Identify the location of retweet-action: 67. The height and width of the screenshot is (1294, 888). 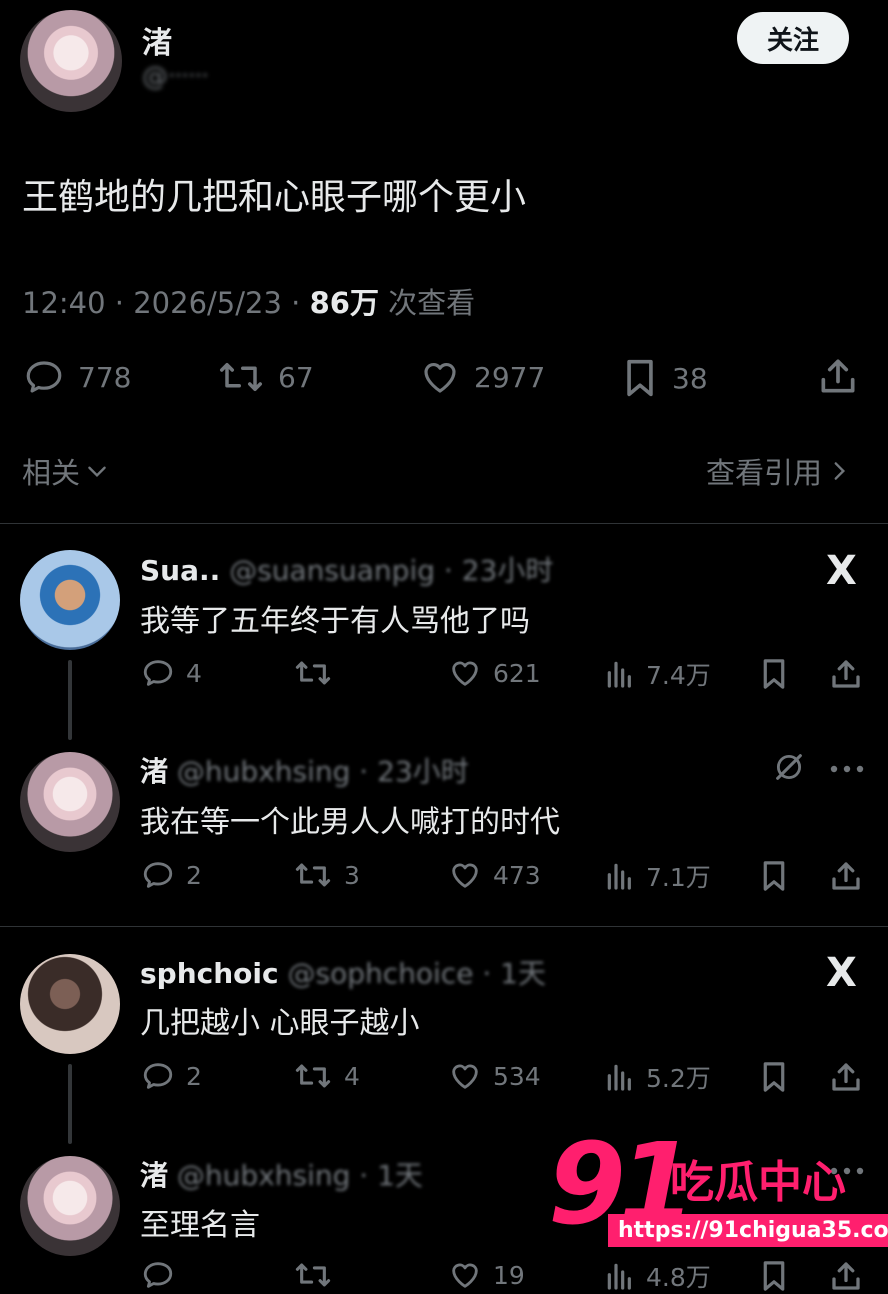
(265, 377).